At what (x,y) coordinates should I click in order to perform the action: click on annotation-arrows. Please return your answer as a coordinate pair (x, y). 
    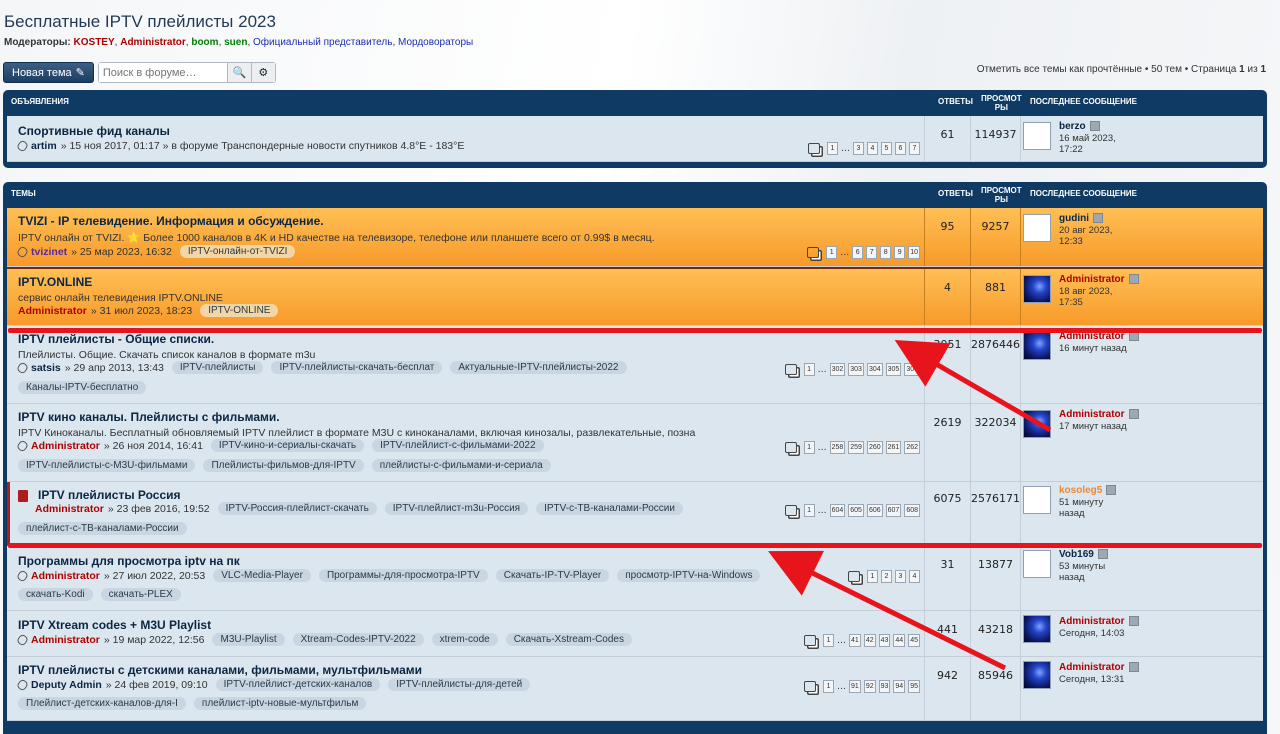
    Looking at the image, I should click on (910, 505).